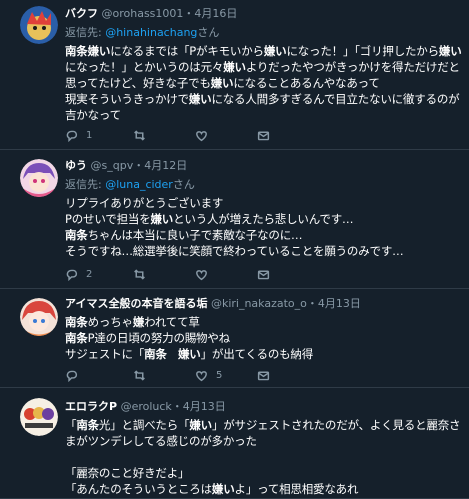  Describe the element at coordinates (208, 375) in the screenshot. I see `like-button: 5` at that location.